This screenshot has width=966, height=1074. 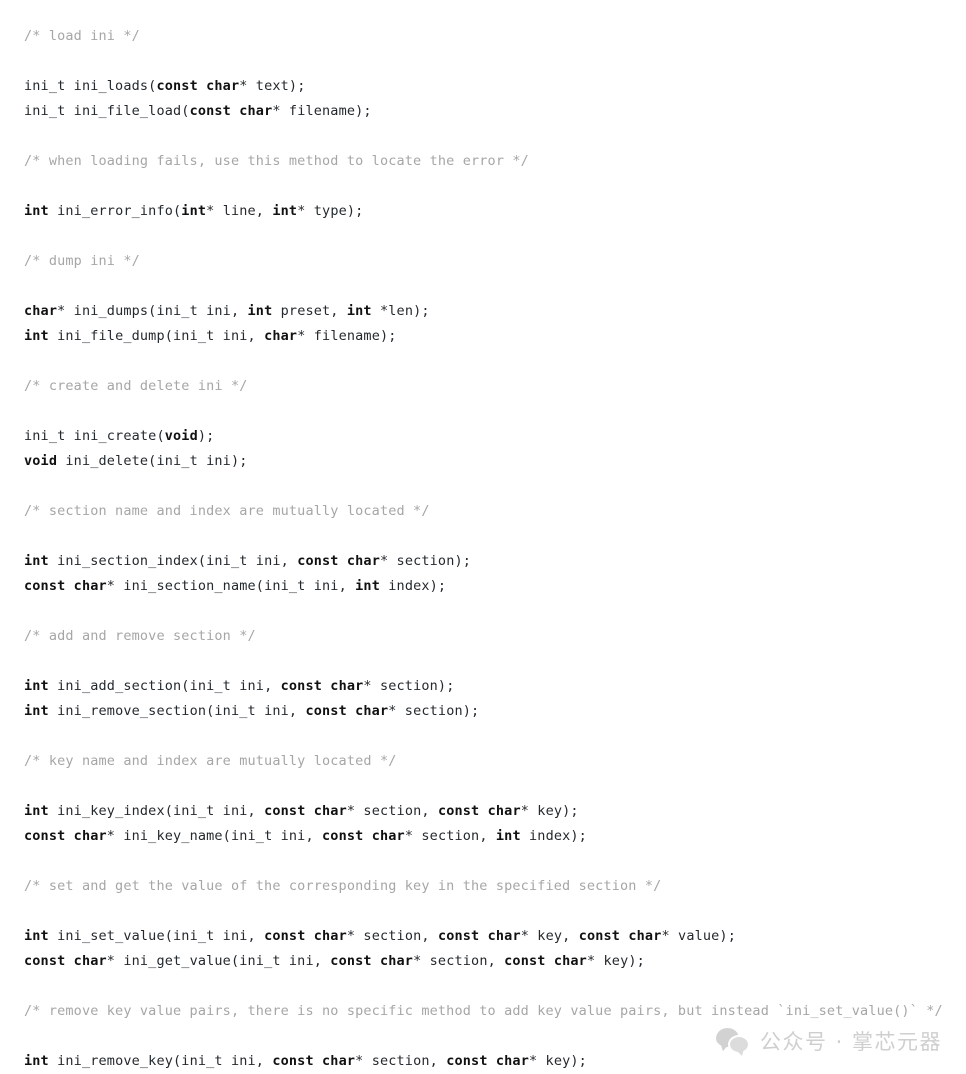 I want to click on code-line: ini_t ini_loads(const char* text);, so click(x=495, y=86).